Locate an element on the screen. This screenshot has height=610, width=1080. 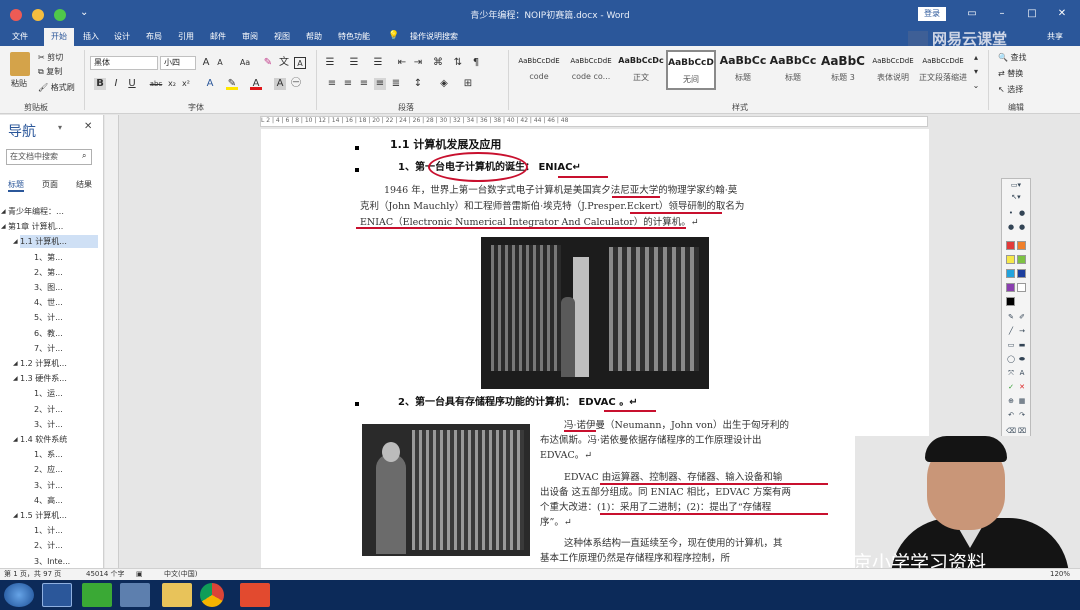
style-table-caption: AaBbCcDdE 表体说明 is located at coordinates (893, 70).